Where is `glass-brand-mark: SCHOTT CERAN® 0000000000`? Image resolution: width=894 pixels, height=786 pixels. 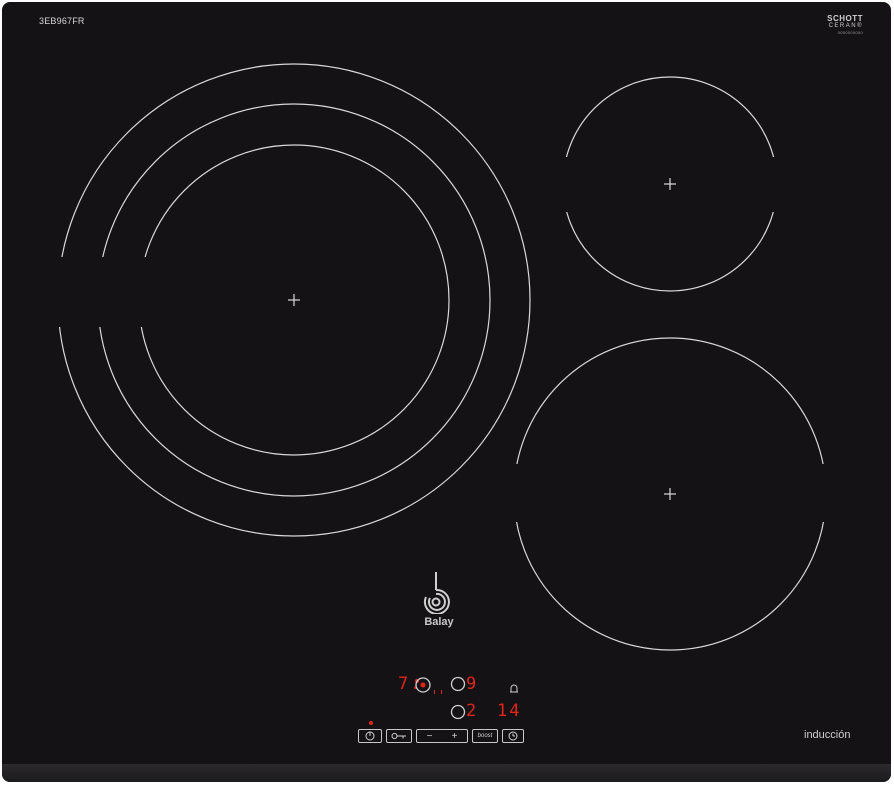
glass-brand-mark: SCHOTT CERAN® 0000000000 is located at coordinates (833, 24).